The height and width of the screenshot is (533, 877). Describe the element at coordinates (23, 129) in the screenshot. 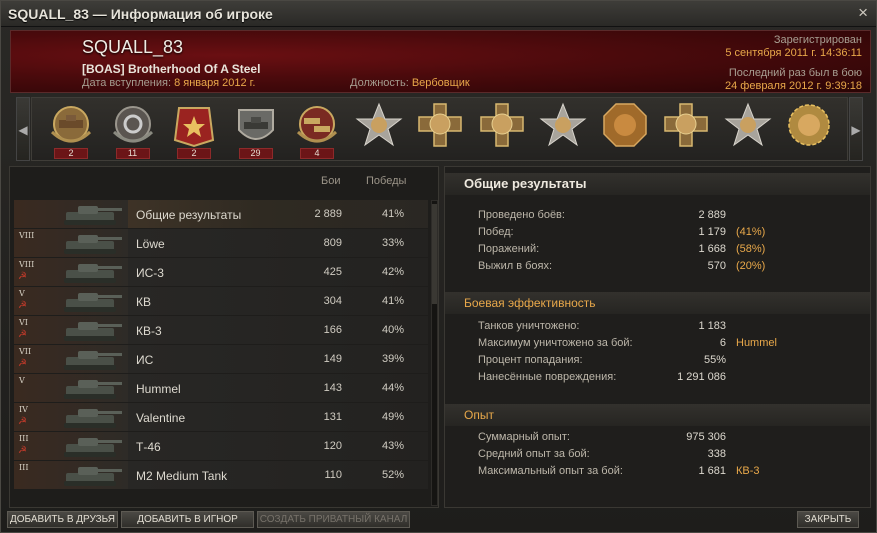

I see `medals-scroll-left-icon: ◀` at that location.